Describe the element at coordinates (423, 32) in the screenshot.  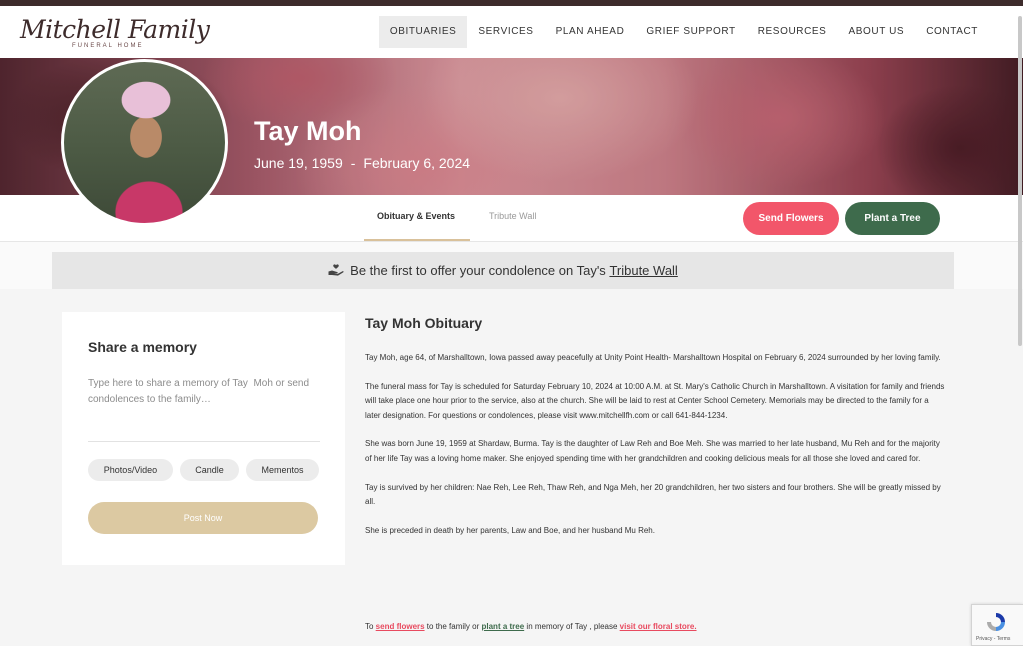
I see `nav-obituaries: OBITUARIES` at that location.